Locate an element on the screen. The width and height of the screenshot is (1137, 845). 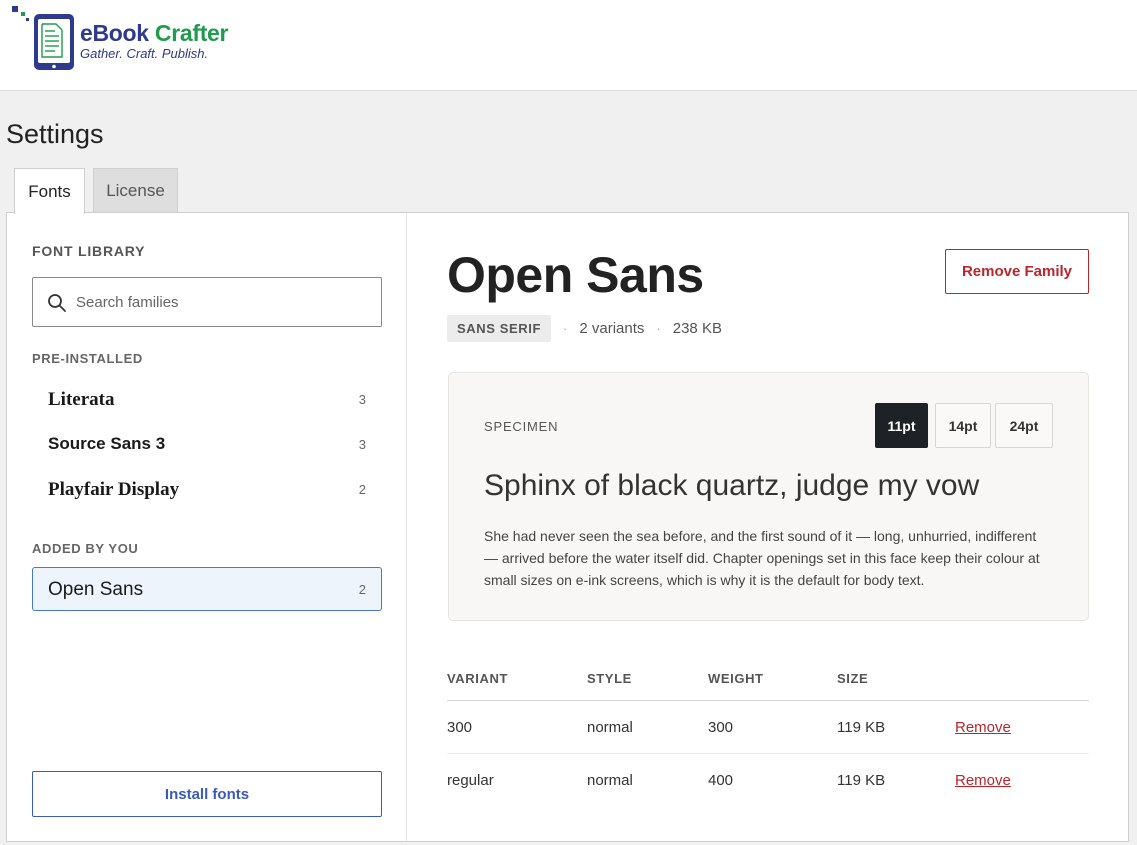
search-input is located at coordinates (223, 302).